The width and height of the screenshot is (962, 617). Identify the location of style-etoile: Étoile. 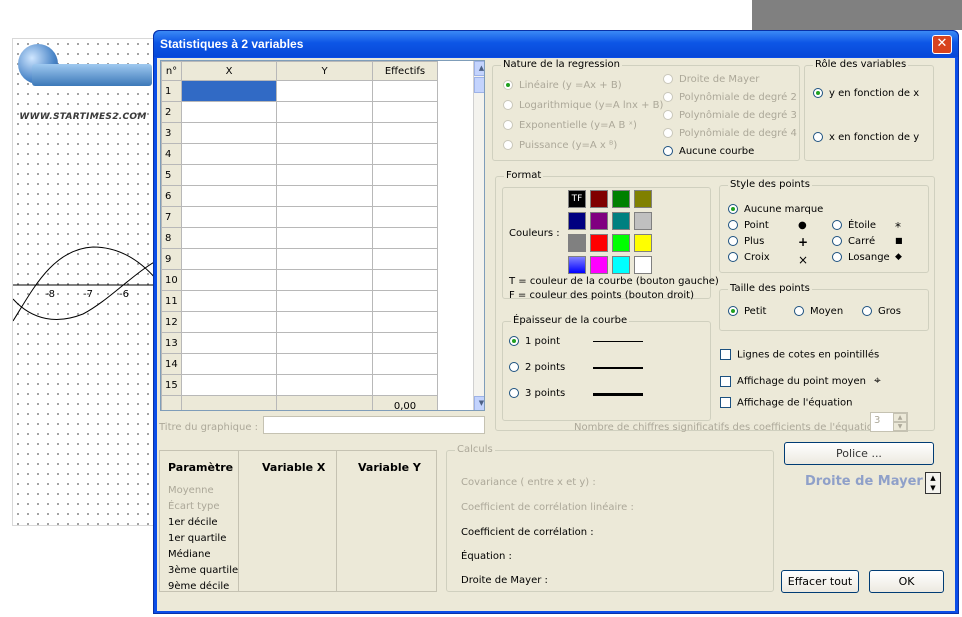
(854, 225).